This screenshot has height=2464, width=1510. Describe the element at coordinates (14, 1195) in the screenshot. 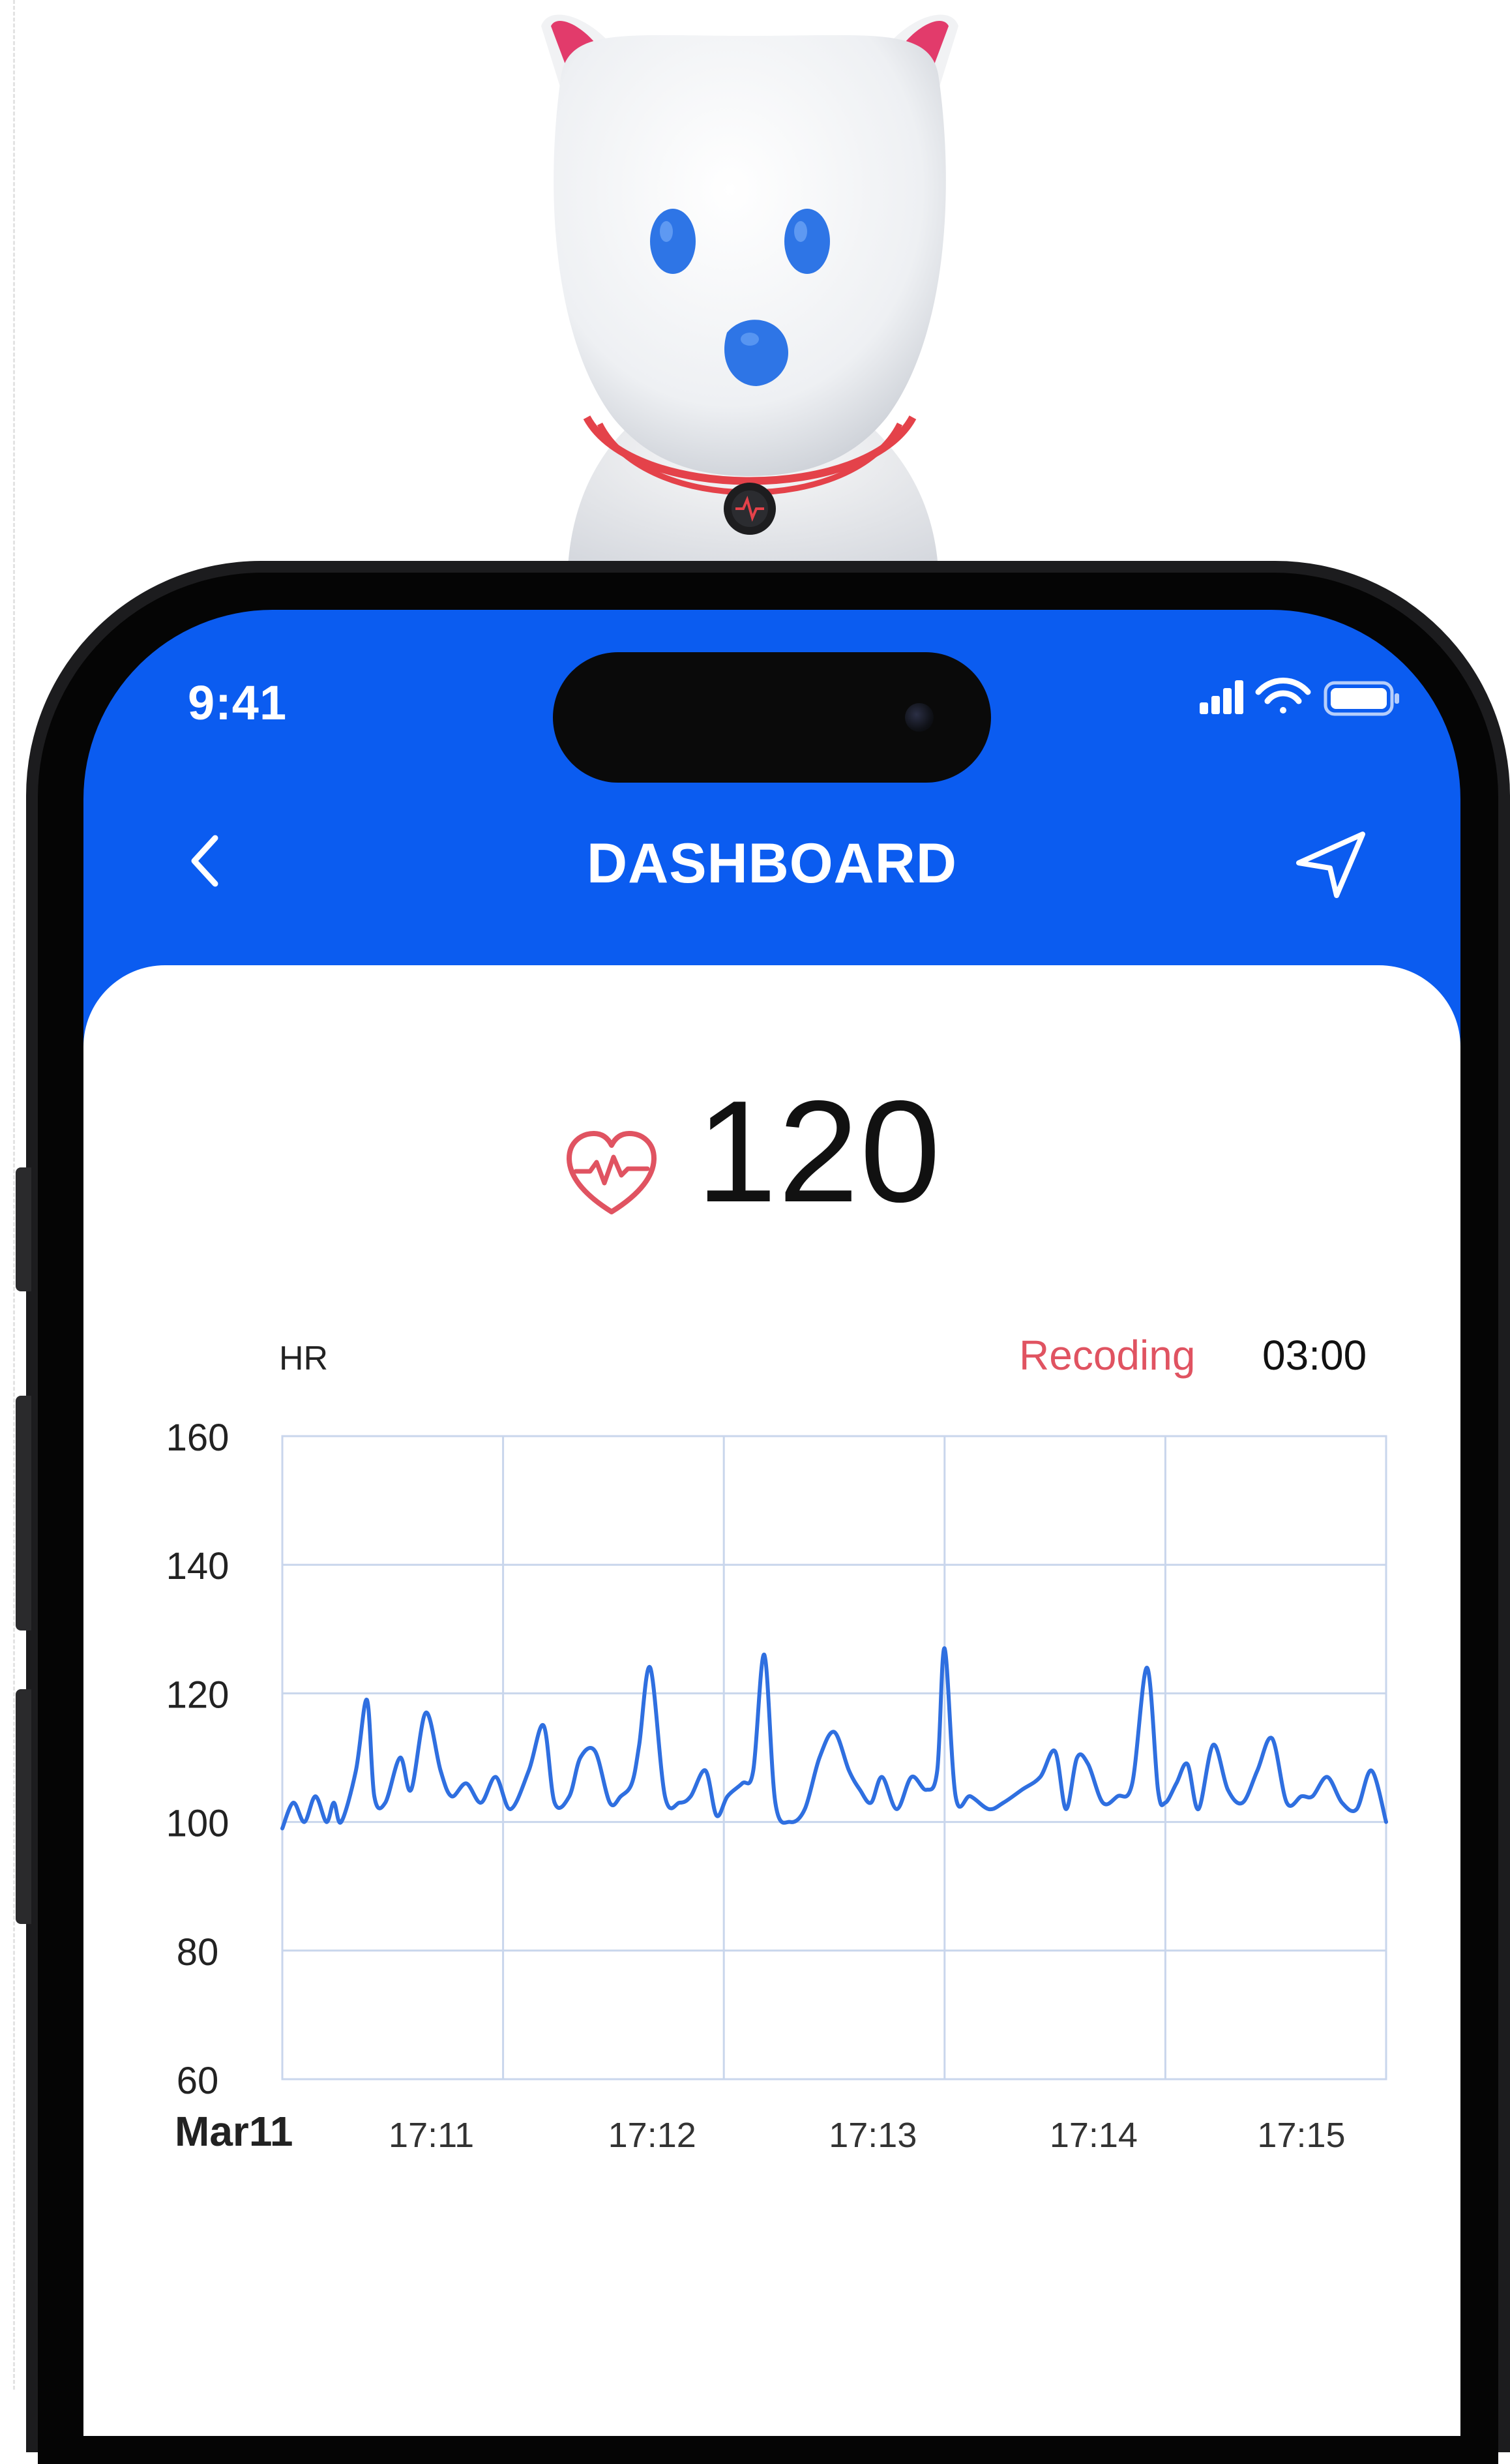

I see `left-dashed-divider` at that location.